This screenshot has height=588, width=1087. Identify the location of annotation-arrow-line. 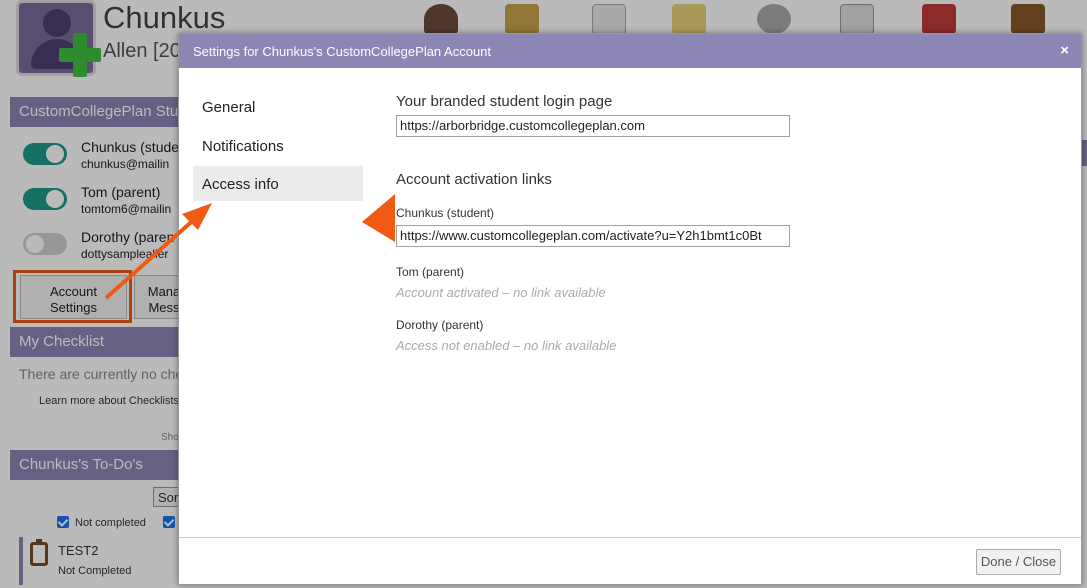
(152, 257).